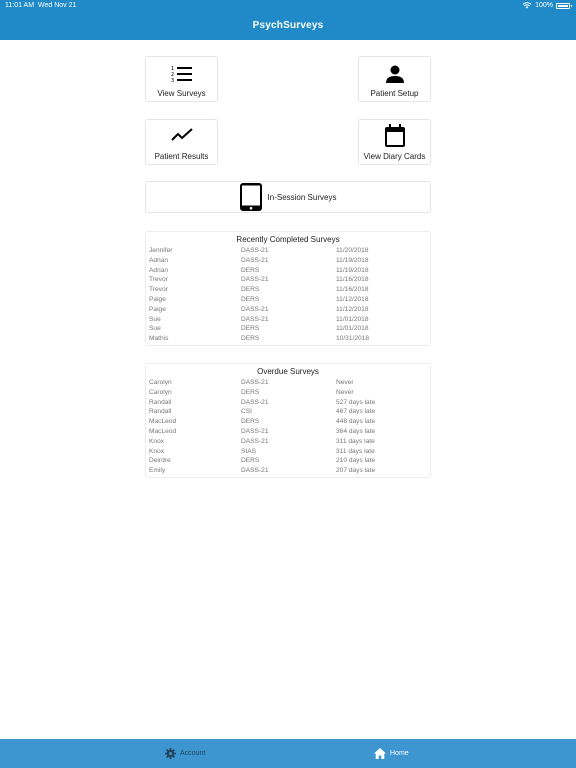 This screenshot has width=576, height=768. I want to click on table-row: Knox SIAS 311 days late, so click(288, 452).